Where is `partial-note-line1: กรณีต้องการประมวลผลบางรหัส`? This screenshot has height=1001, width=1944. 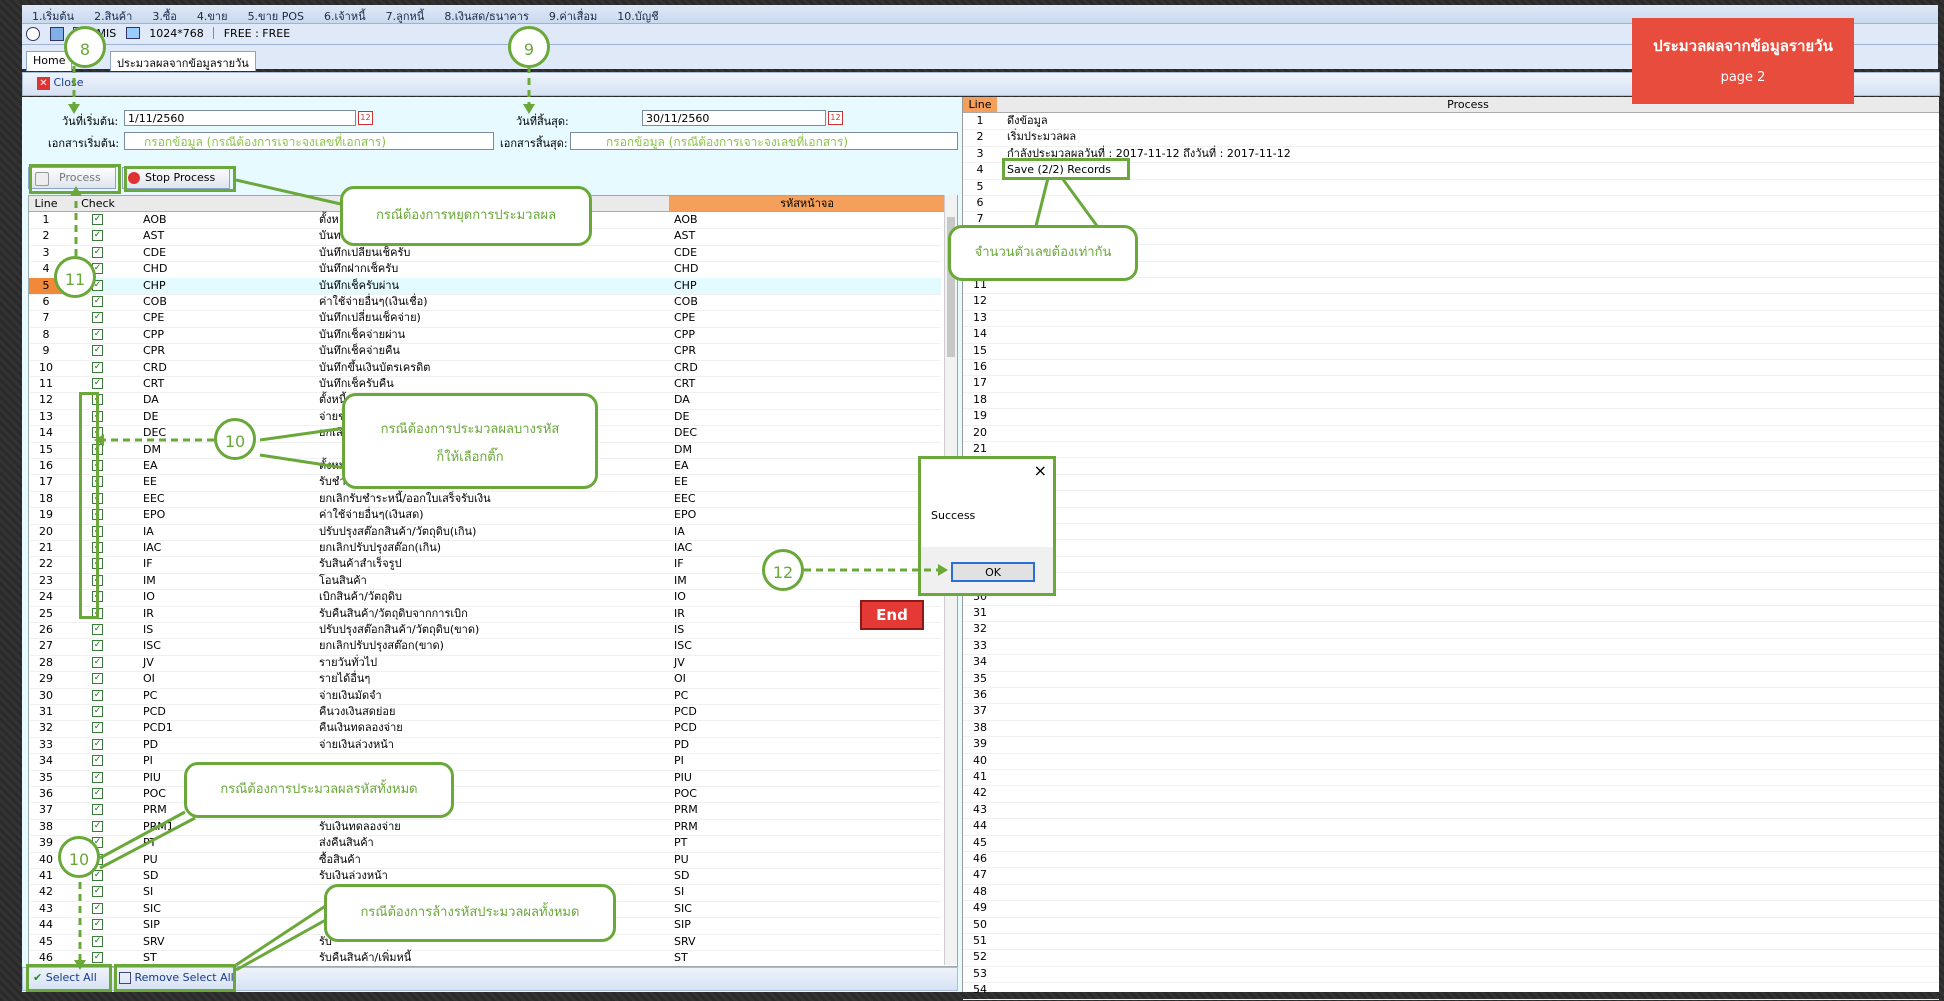 partial-note-line1: กรณีต้องการประมวลผลบางรหัส is located at coordinates (470, 429).